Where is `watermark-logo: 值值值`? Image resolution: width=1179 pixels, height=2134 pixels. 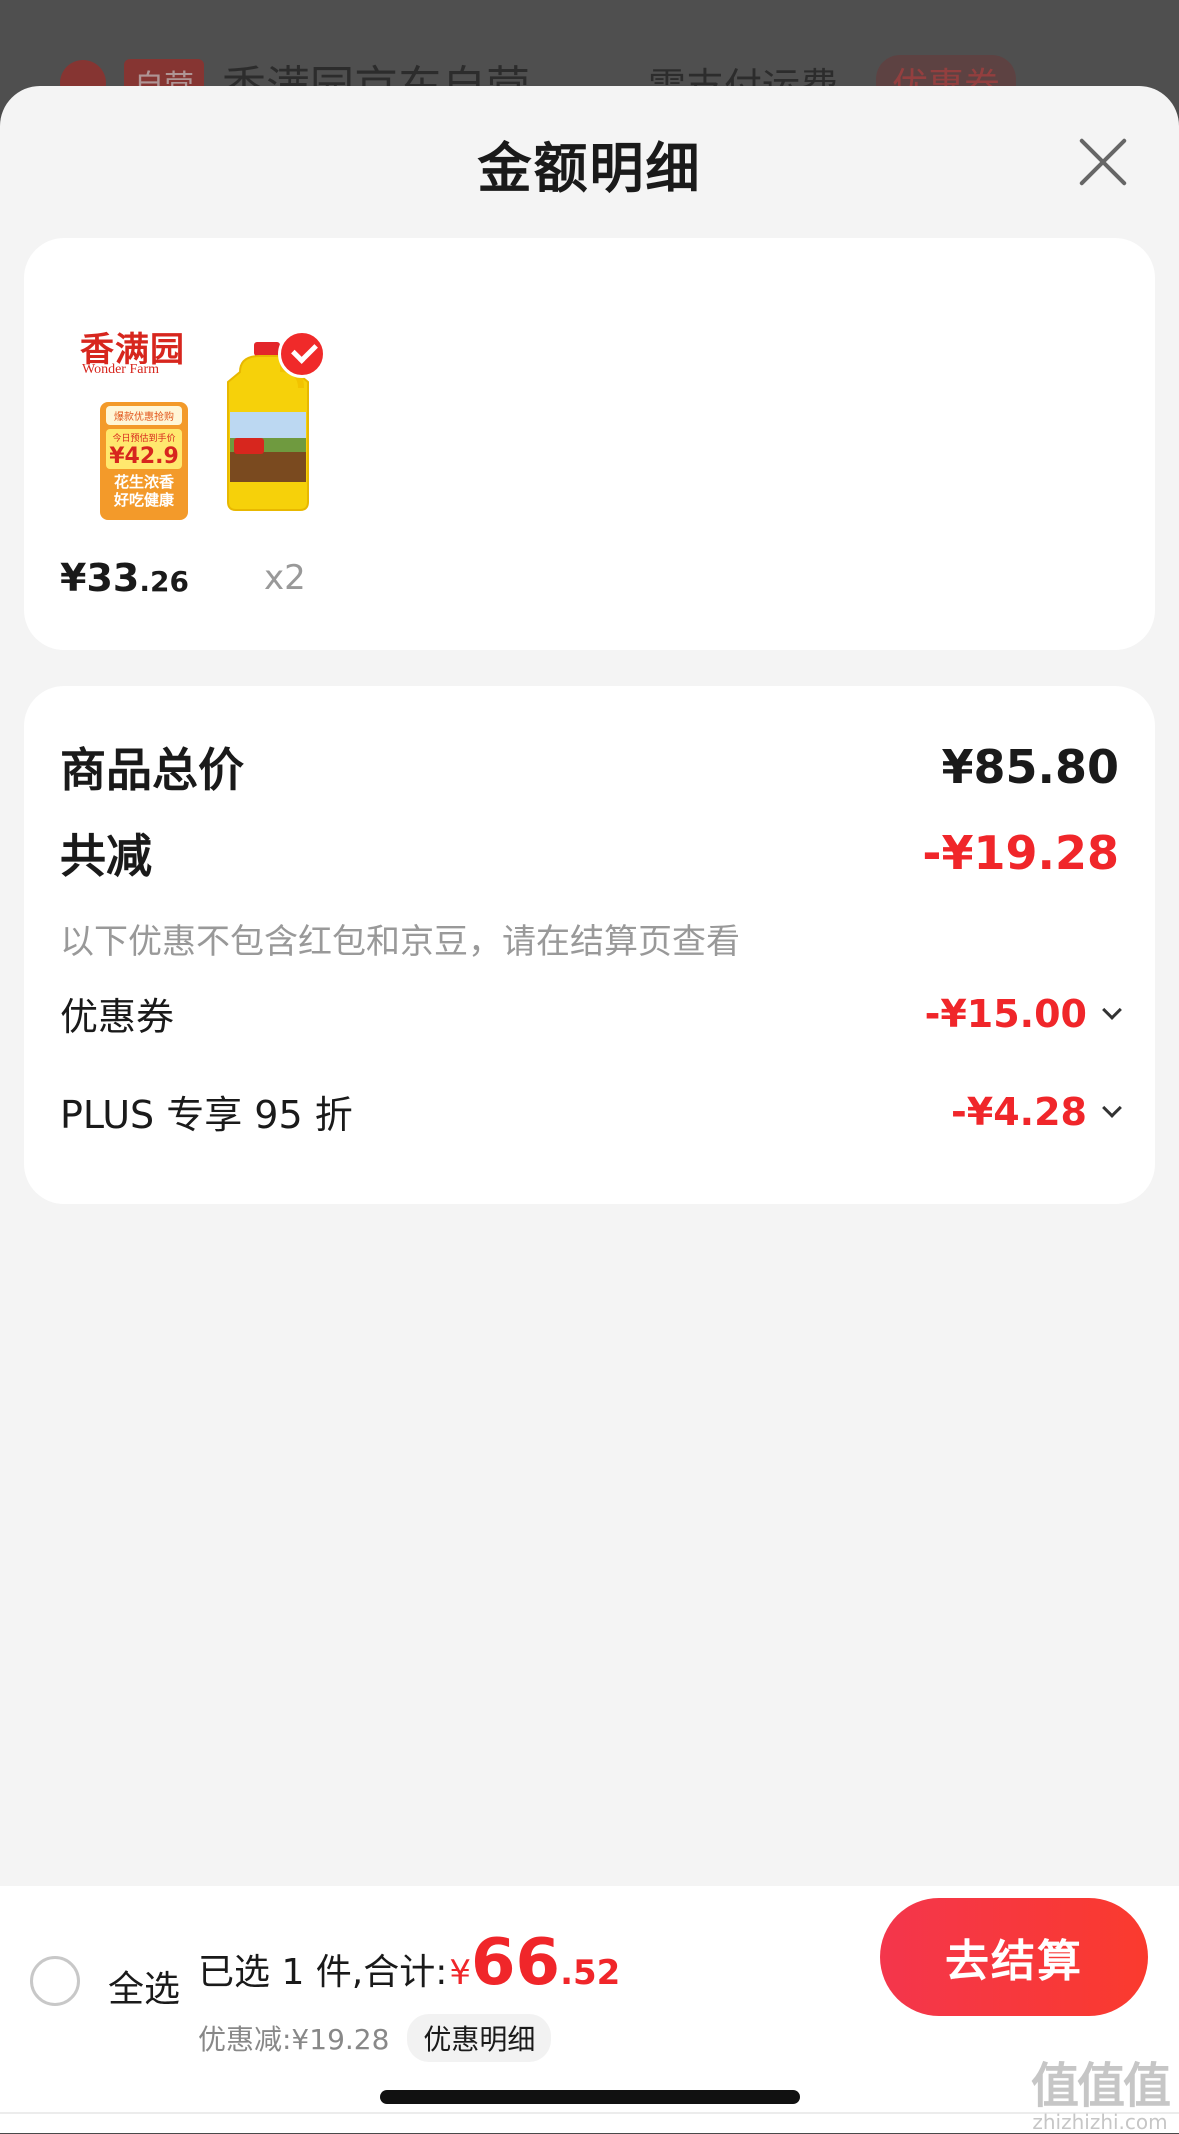 watermark-logo: 值值值 is located at coordinates (1100, 2086).